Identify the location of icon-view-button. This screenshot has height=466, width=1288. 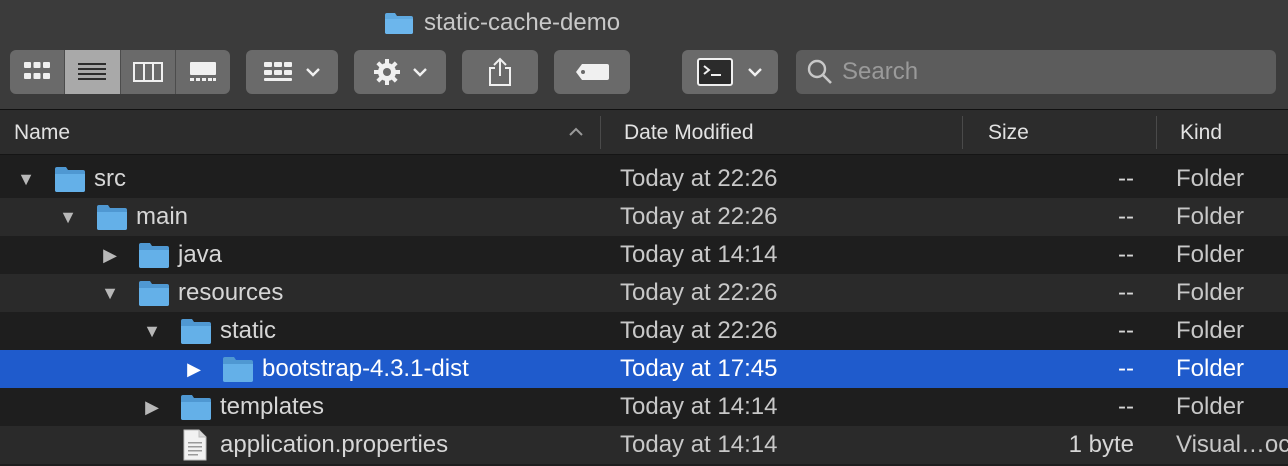
(38, 72).